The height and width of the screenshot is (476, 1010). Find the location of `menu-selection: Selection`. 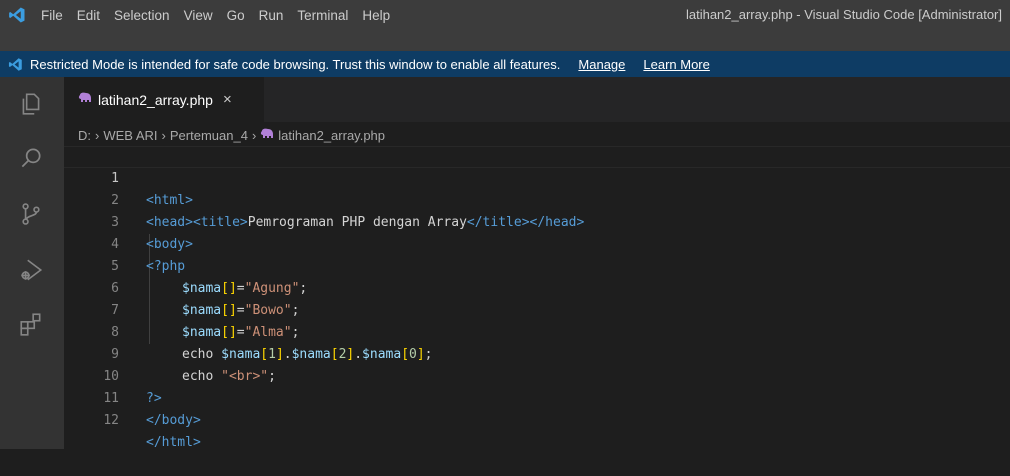

menu-selection: Selection is located at coordinates (142, 15).